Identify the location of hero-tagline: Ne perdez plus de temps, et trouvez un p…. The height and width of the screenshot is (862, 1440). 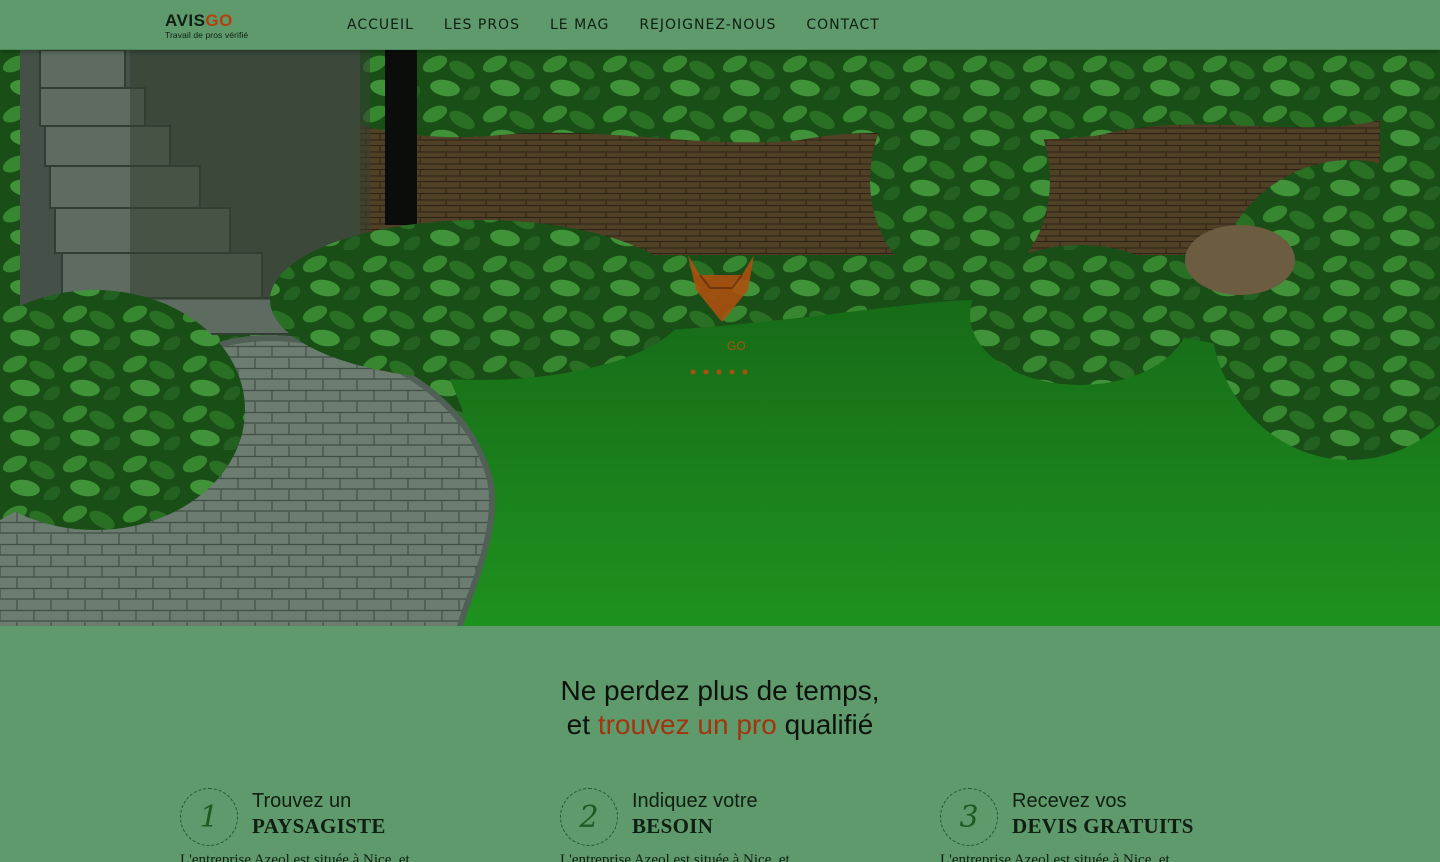
(720, 708).